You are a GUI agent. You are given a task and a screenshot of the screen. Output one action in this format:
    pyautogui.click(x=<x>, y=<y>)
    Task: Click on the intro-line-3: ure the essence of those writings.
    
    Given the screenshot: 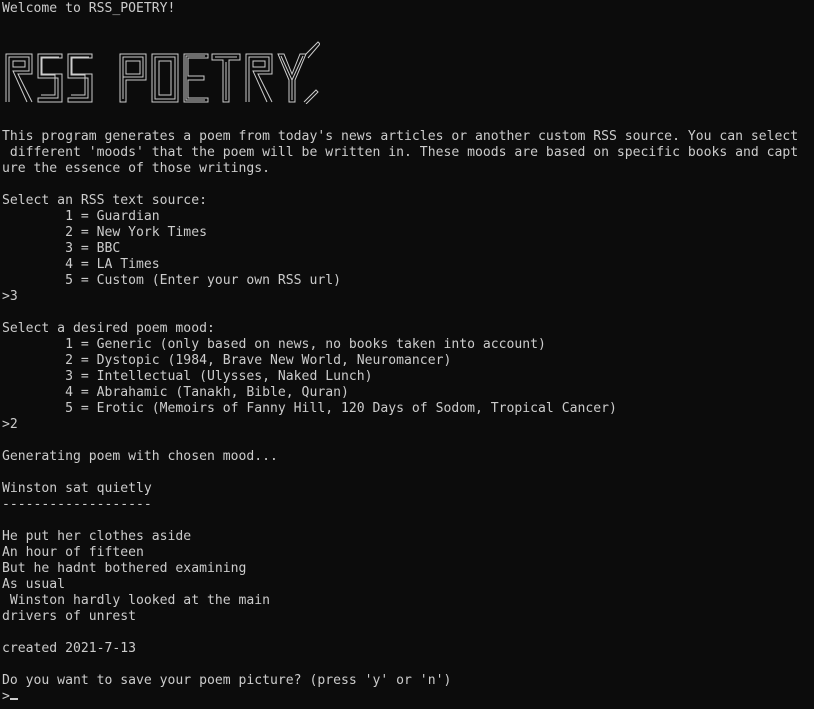 What is the action you would take?
    pyautogui.click(x=136, y=168)
    